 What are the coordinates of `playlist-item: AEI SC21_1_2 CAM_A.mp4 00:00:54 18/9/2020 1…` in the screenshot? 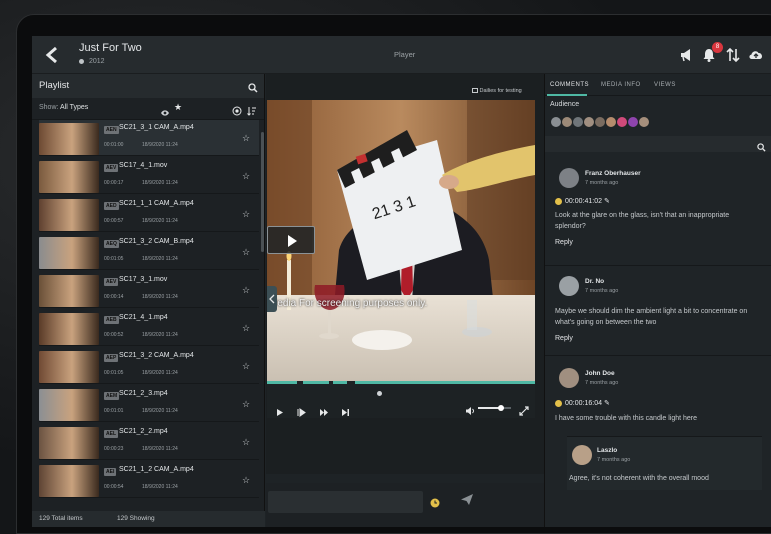 It's located at (149, 480).